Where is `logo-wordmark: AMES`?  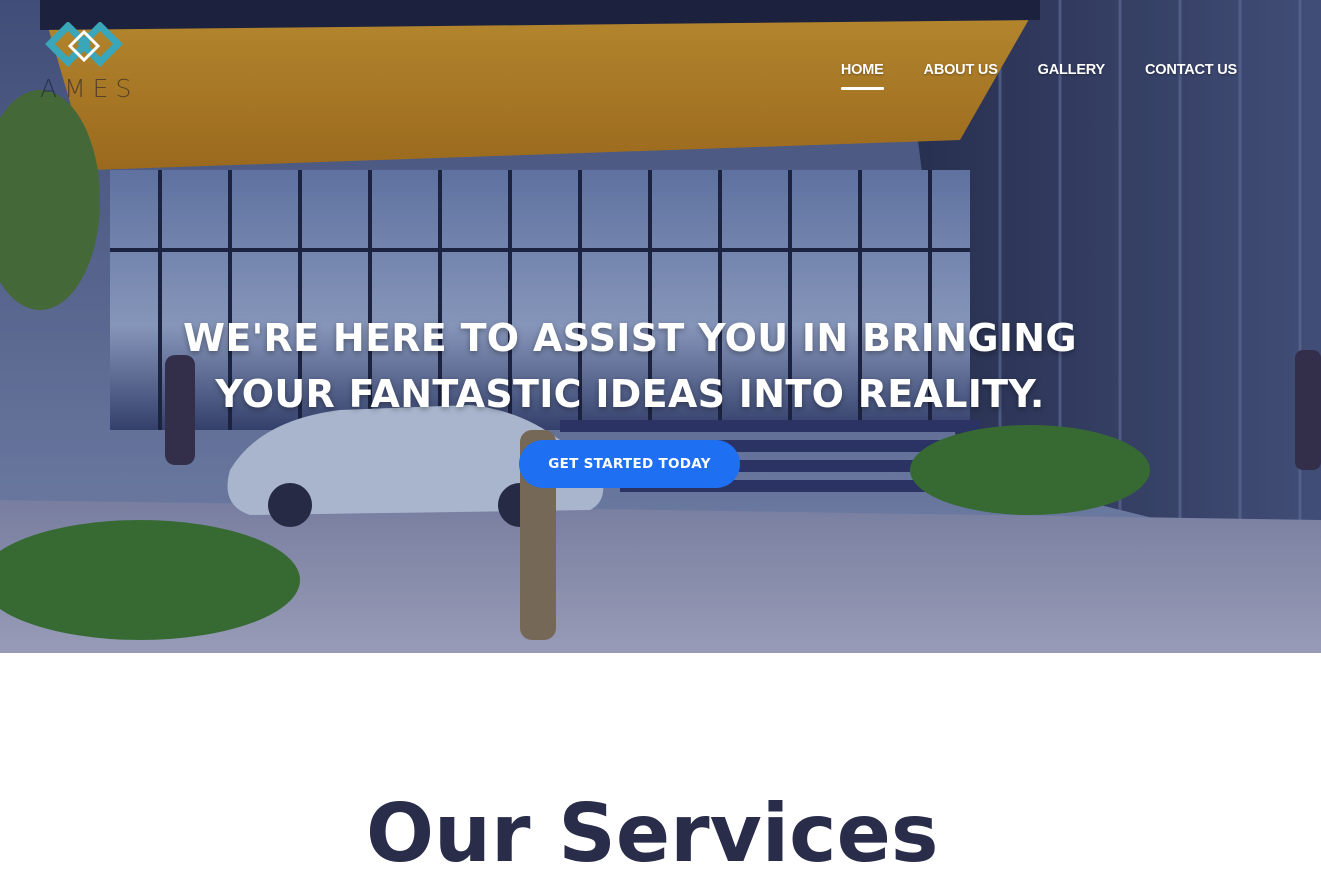
logo-wordmark: AMES is located at coordinates (89, 88).